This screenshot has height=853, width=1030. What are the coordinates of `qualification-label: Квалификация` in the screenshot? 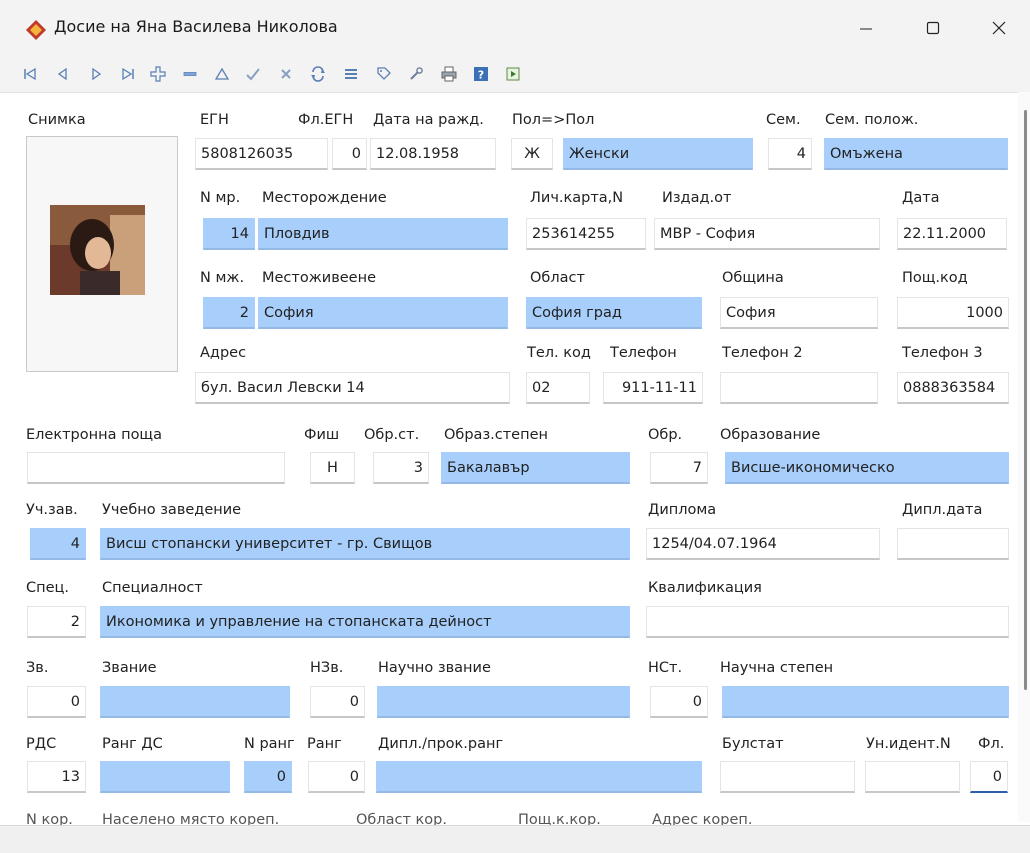 It's located at (705, 588).